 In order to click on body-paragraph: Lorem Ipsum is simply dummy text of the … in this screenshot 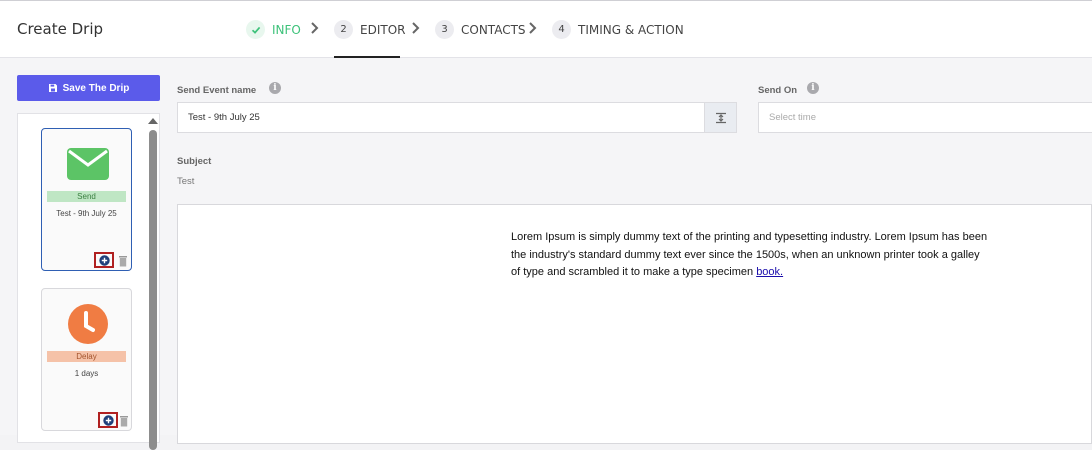, I will do `click(749, 254)`.